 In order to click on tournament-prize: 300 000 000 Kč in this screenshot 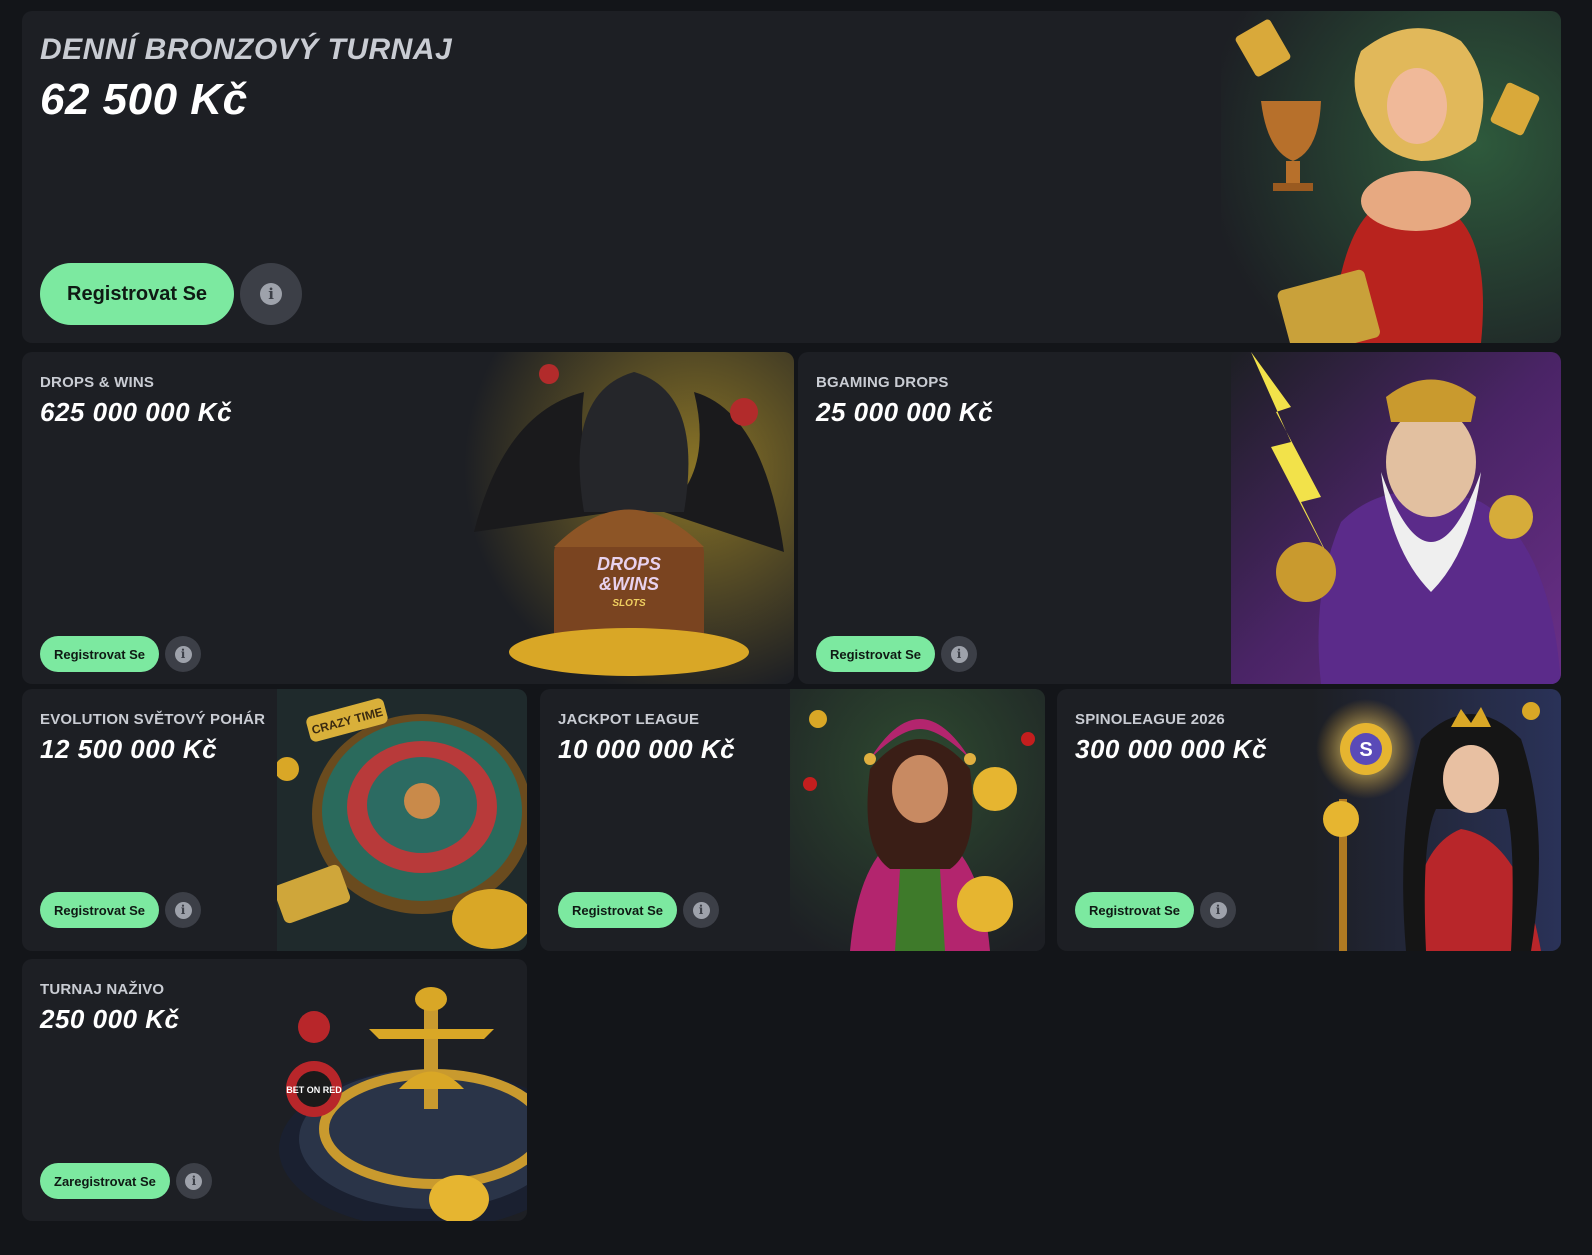, I will do `click(1171, 749)`.